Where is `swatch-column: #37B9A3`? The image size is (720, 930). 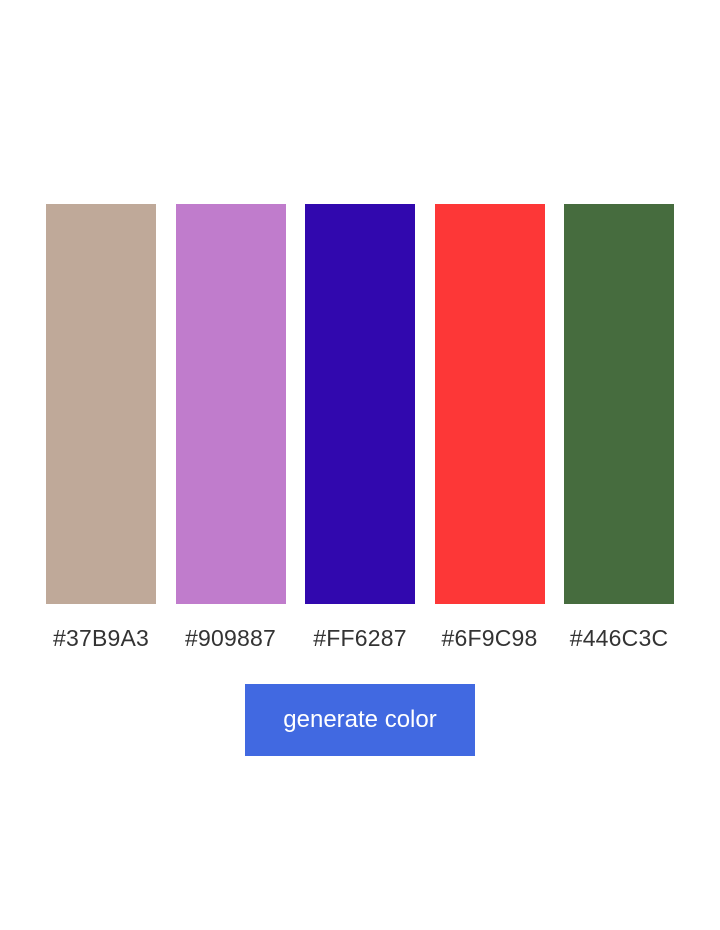 swatch-column: #37B9A3 is located at coordinates (101, 427).